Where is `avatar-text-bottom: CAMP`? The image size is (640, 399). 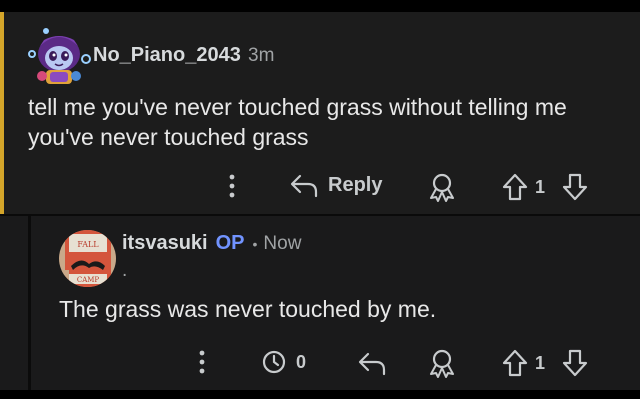 avatar-text-bottom: CAMP is located at coordinates (88, 280).